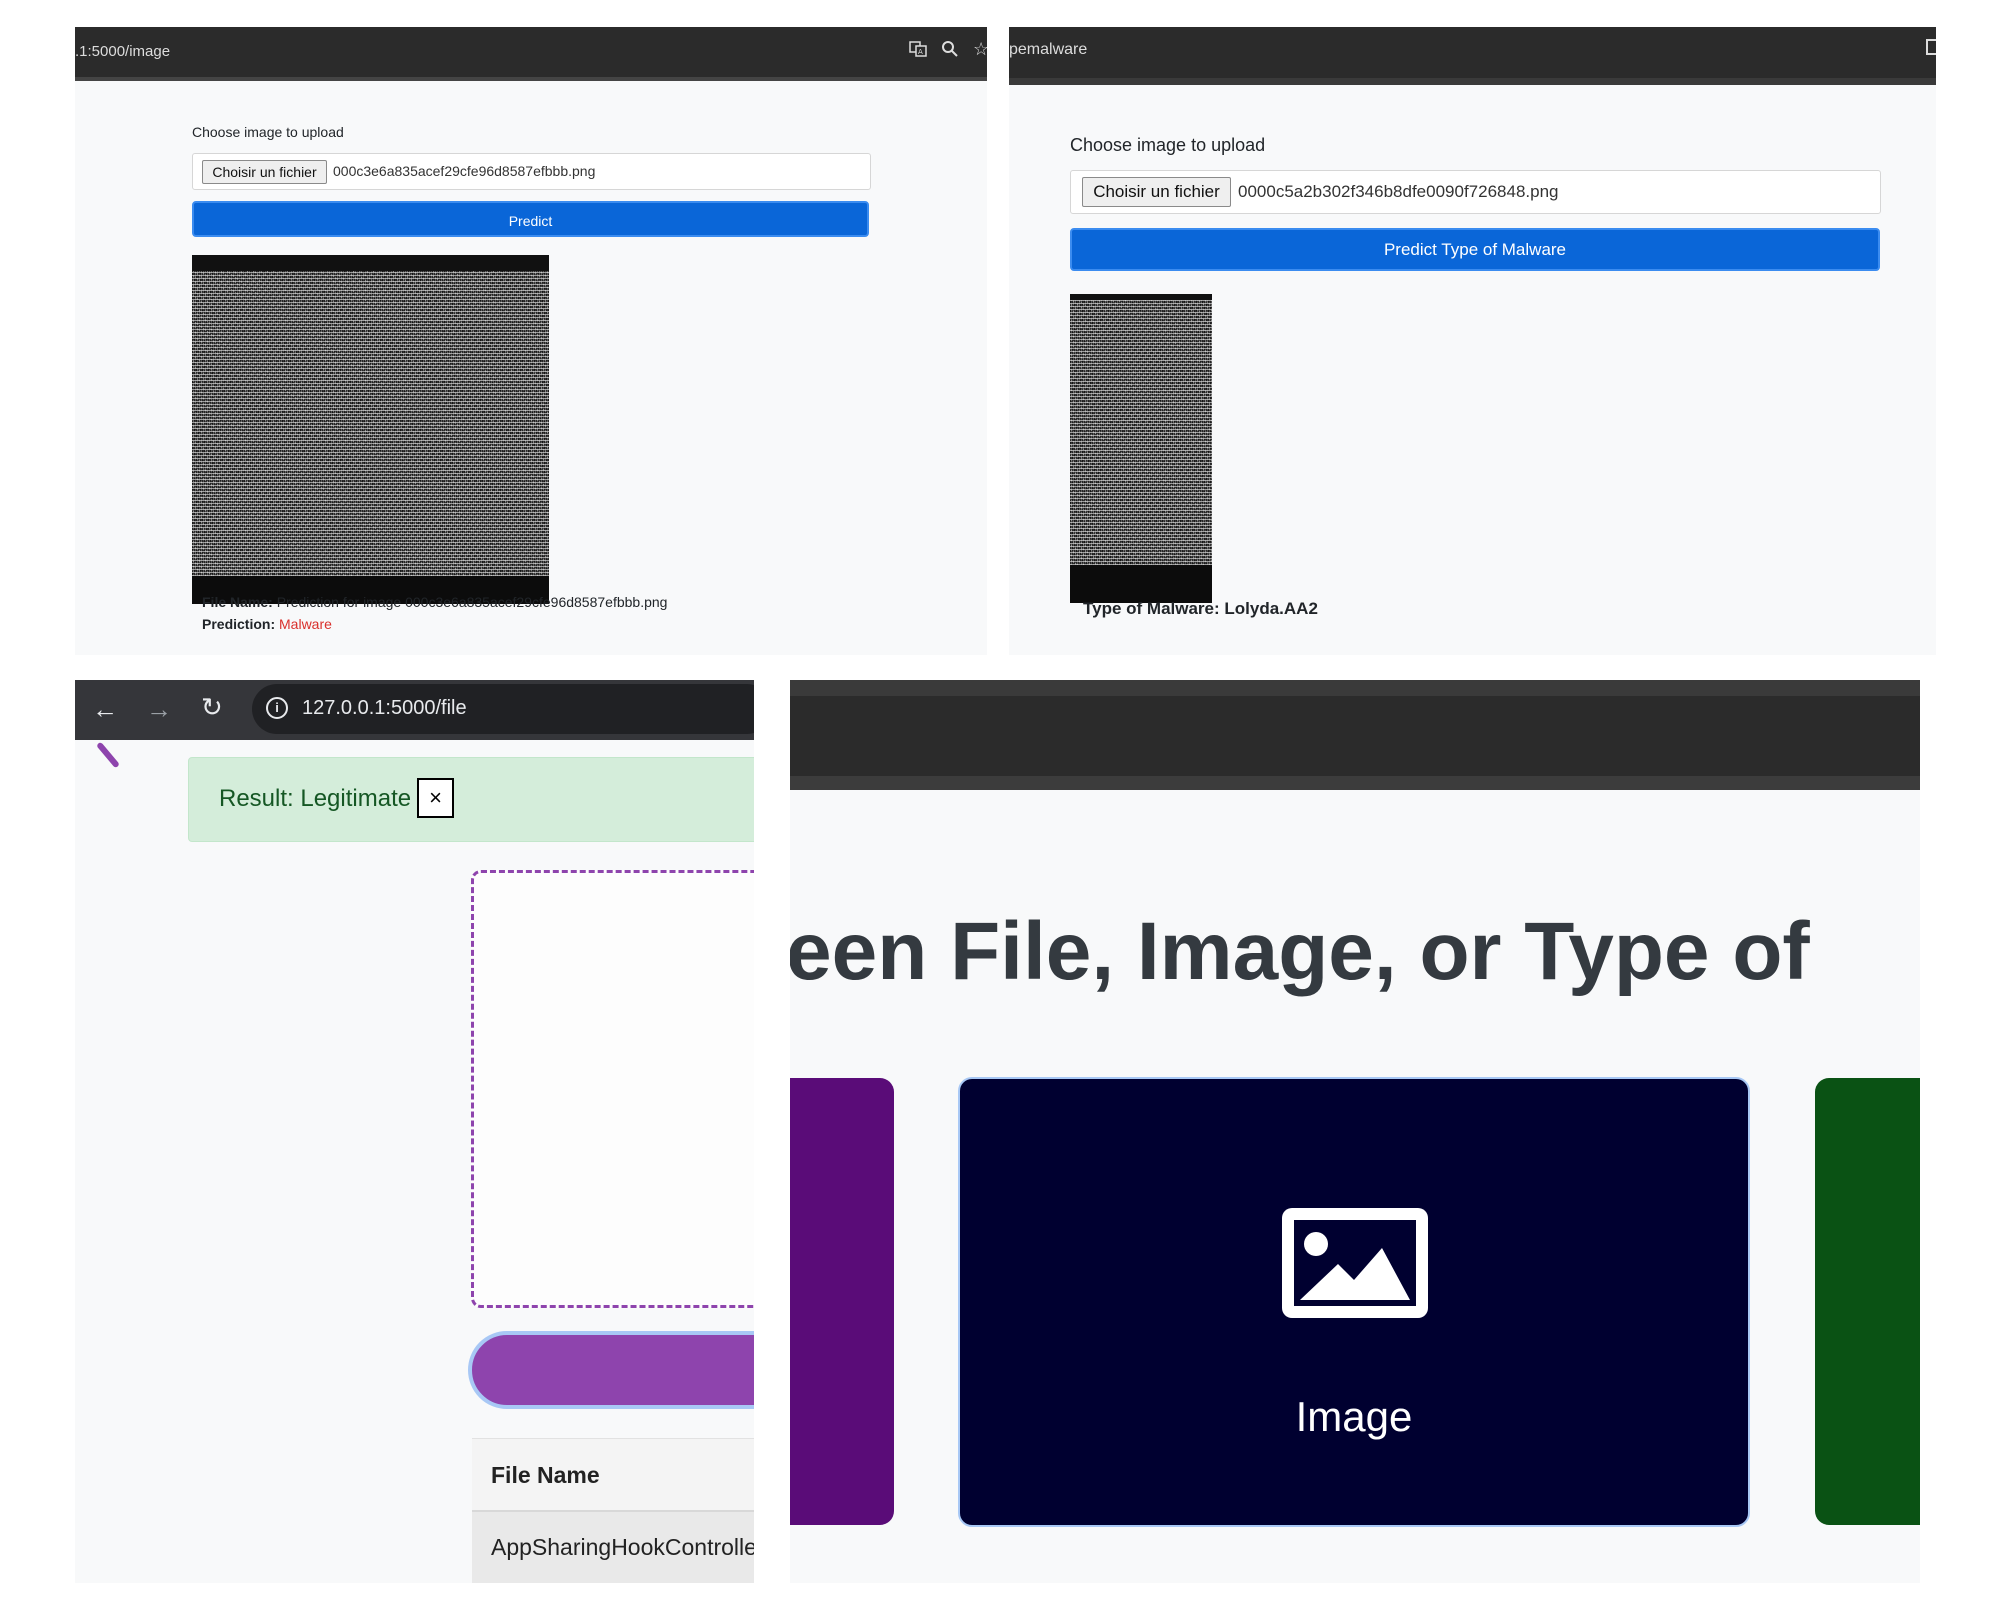  I want to click on toolbar-icon, so click(1931, 47).